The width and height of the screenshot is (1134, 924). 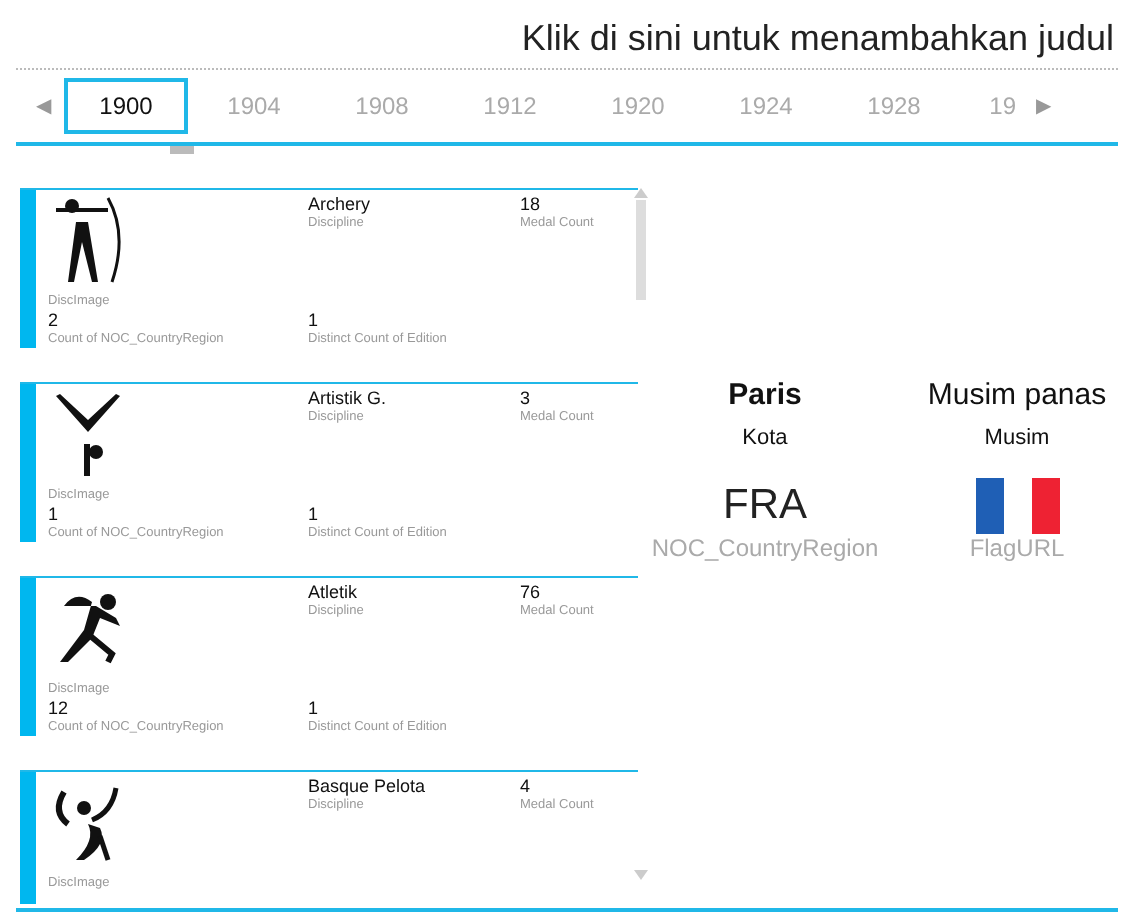 I want to click on year-tile: 1912, so click(x=510, y=106).